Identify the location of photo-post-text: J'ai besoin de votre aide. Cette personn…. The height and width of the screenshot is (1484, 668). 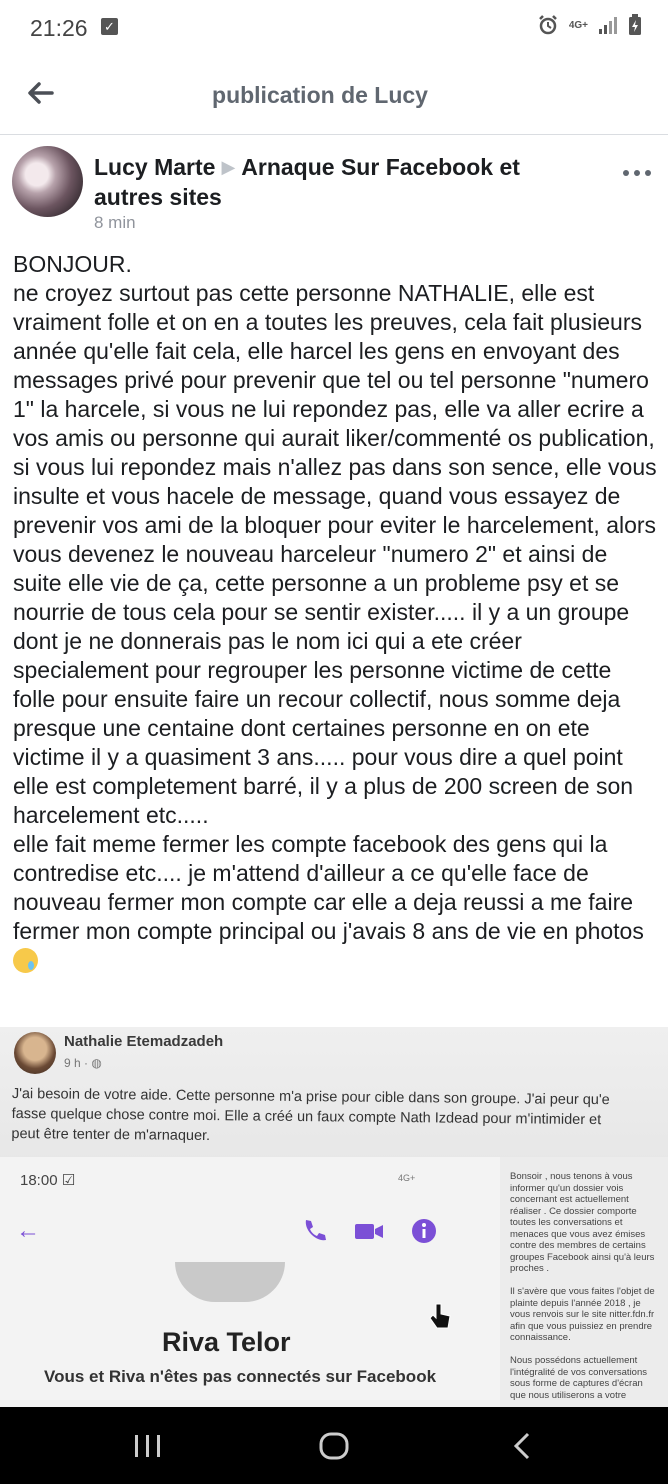
(310, 1115).